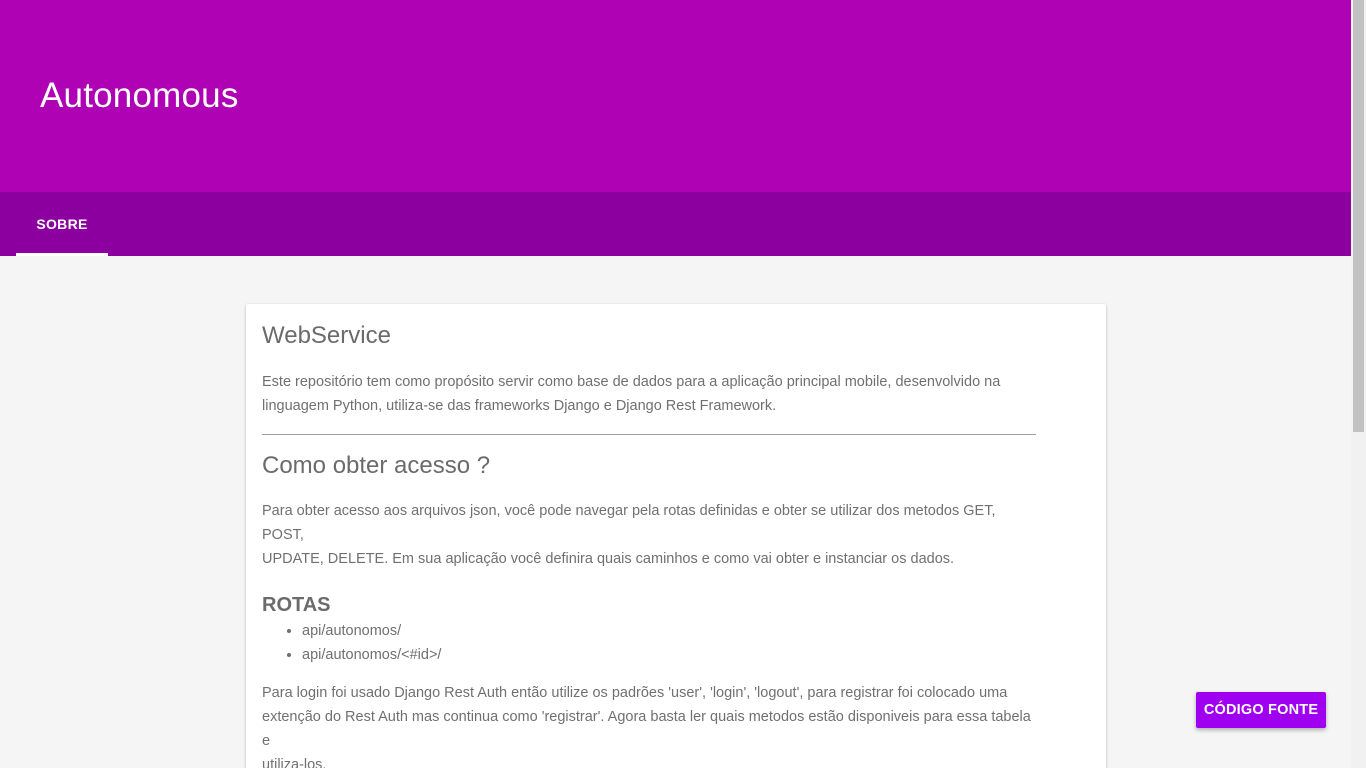  I want to click on page-scrollbar, so click(1358, 384).